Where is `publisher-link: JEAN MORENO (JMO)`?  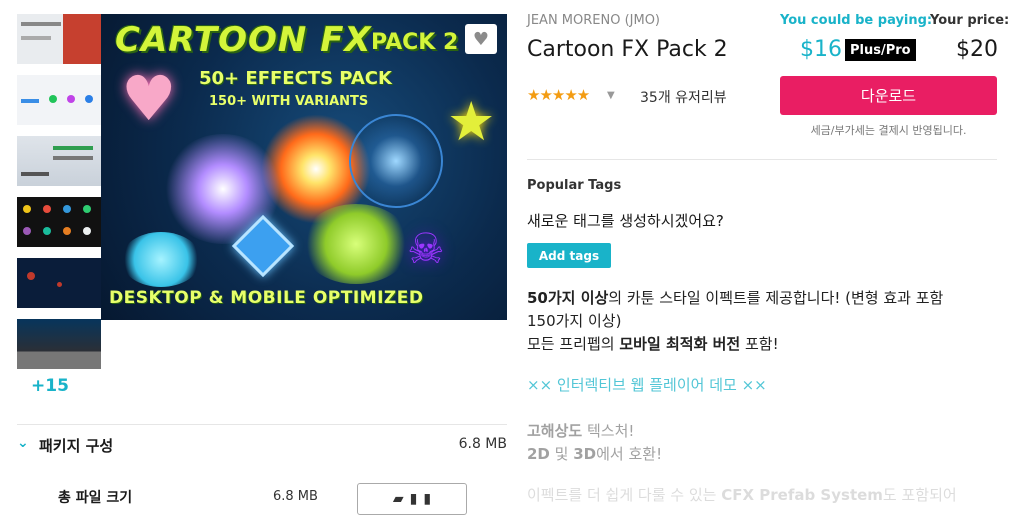
publisher-link: JEAN MORENO (JMO) is located at coordinates (593, 20).